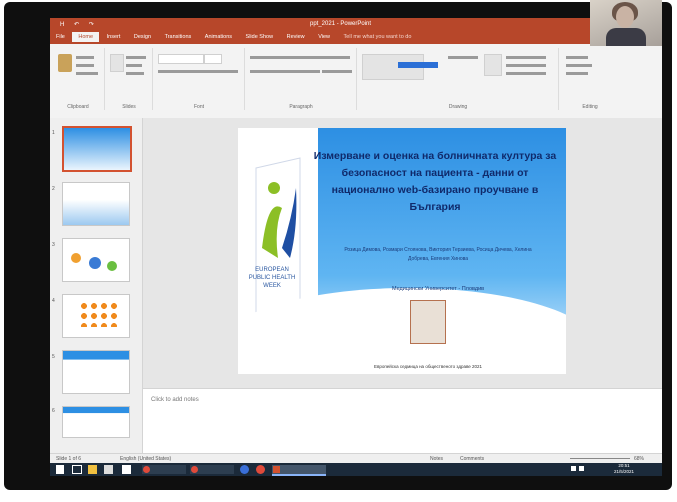 The image size is (677, 502). Describe the element at coordinates (260, 37) in the screenshot. I see `tab-slide-show: Slide Show` at that location.